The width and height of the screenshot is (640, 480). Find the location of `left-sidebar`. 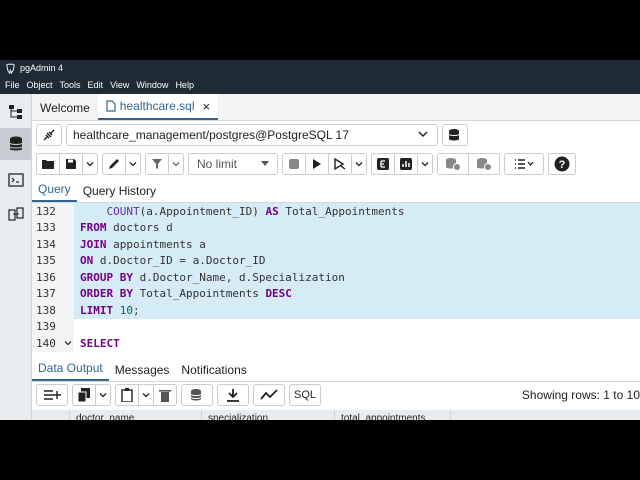

left-sidebar is located at coordinates (16, 257).